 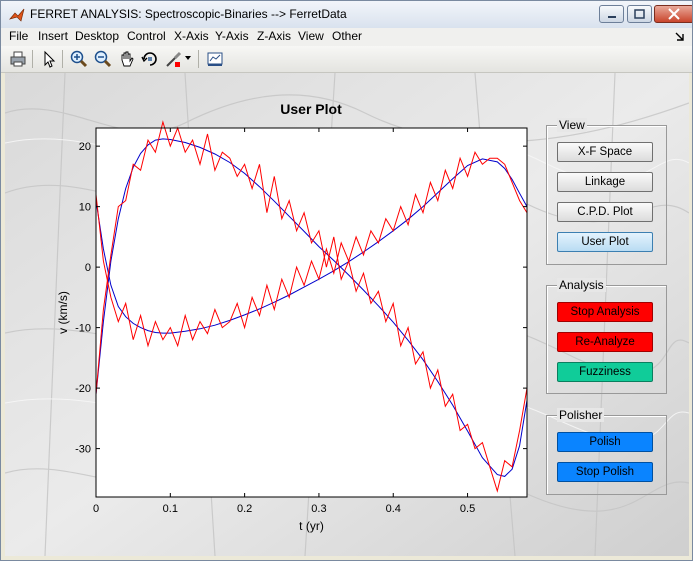 What do you see at coordinates (83, 389) in the screenshot?
I see `y-tick-label: -20` at bounding box center [83, 389].